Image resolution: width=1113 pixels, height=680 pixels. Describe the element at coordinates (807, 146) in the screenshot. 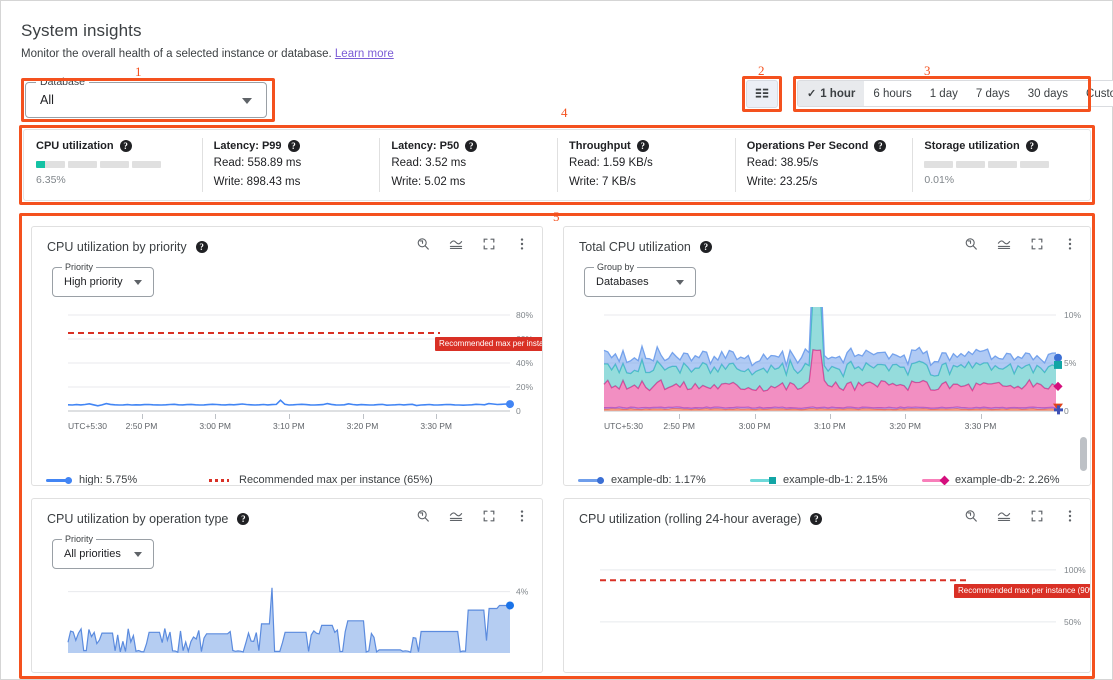

I see `metric-title-text: Operations Per Second` at that location.